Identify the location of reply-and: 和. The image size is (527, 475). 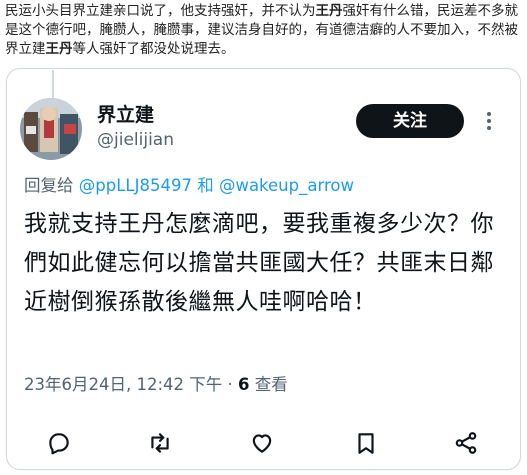
(205, 185).